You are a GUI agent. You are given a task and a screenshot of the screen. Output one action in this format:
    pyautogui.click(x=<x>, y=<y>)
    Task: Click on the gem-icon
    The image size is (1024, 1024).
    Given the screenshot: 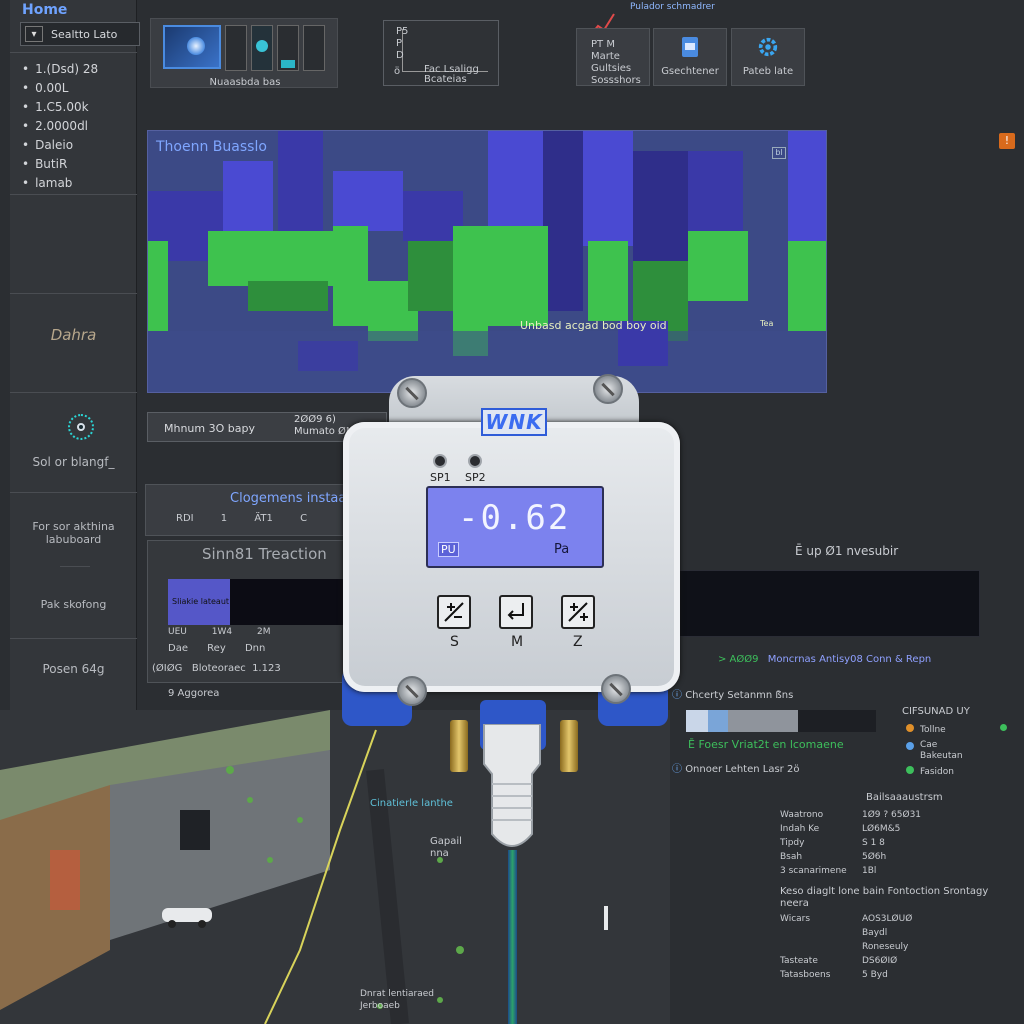 What is the action you would take?
    pyautogui.click(x=262, y=46)
    